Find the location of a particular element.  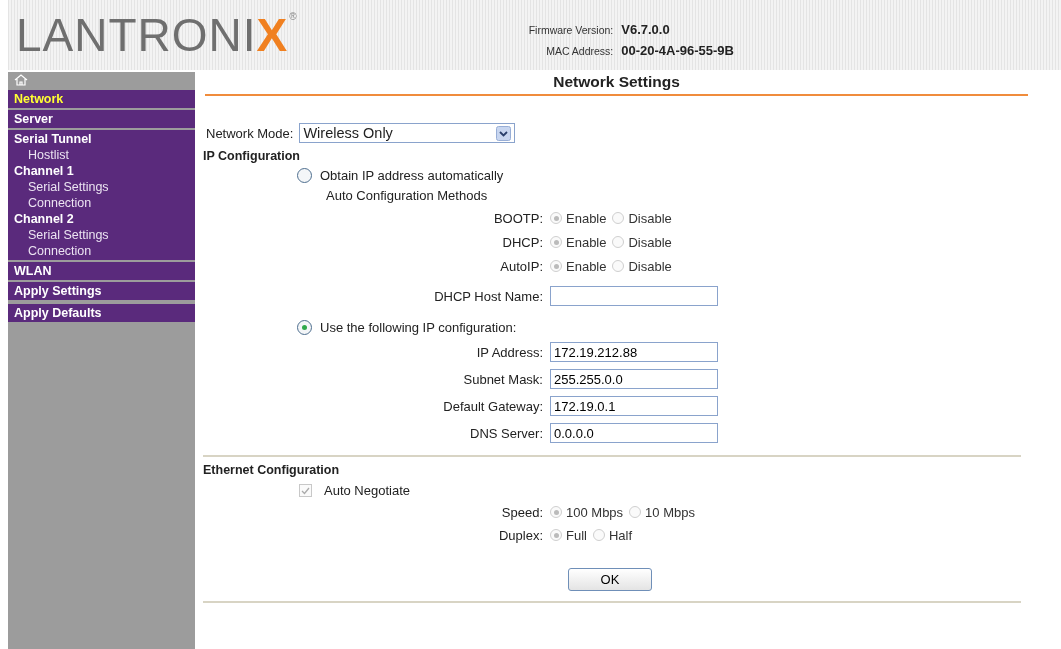

field-label: DHCP: is located at coordinates (522, 242).